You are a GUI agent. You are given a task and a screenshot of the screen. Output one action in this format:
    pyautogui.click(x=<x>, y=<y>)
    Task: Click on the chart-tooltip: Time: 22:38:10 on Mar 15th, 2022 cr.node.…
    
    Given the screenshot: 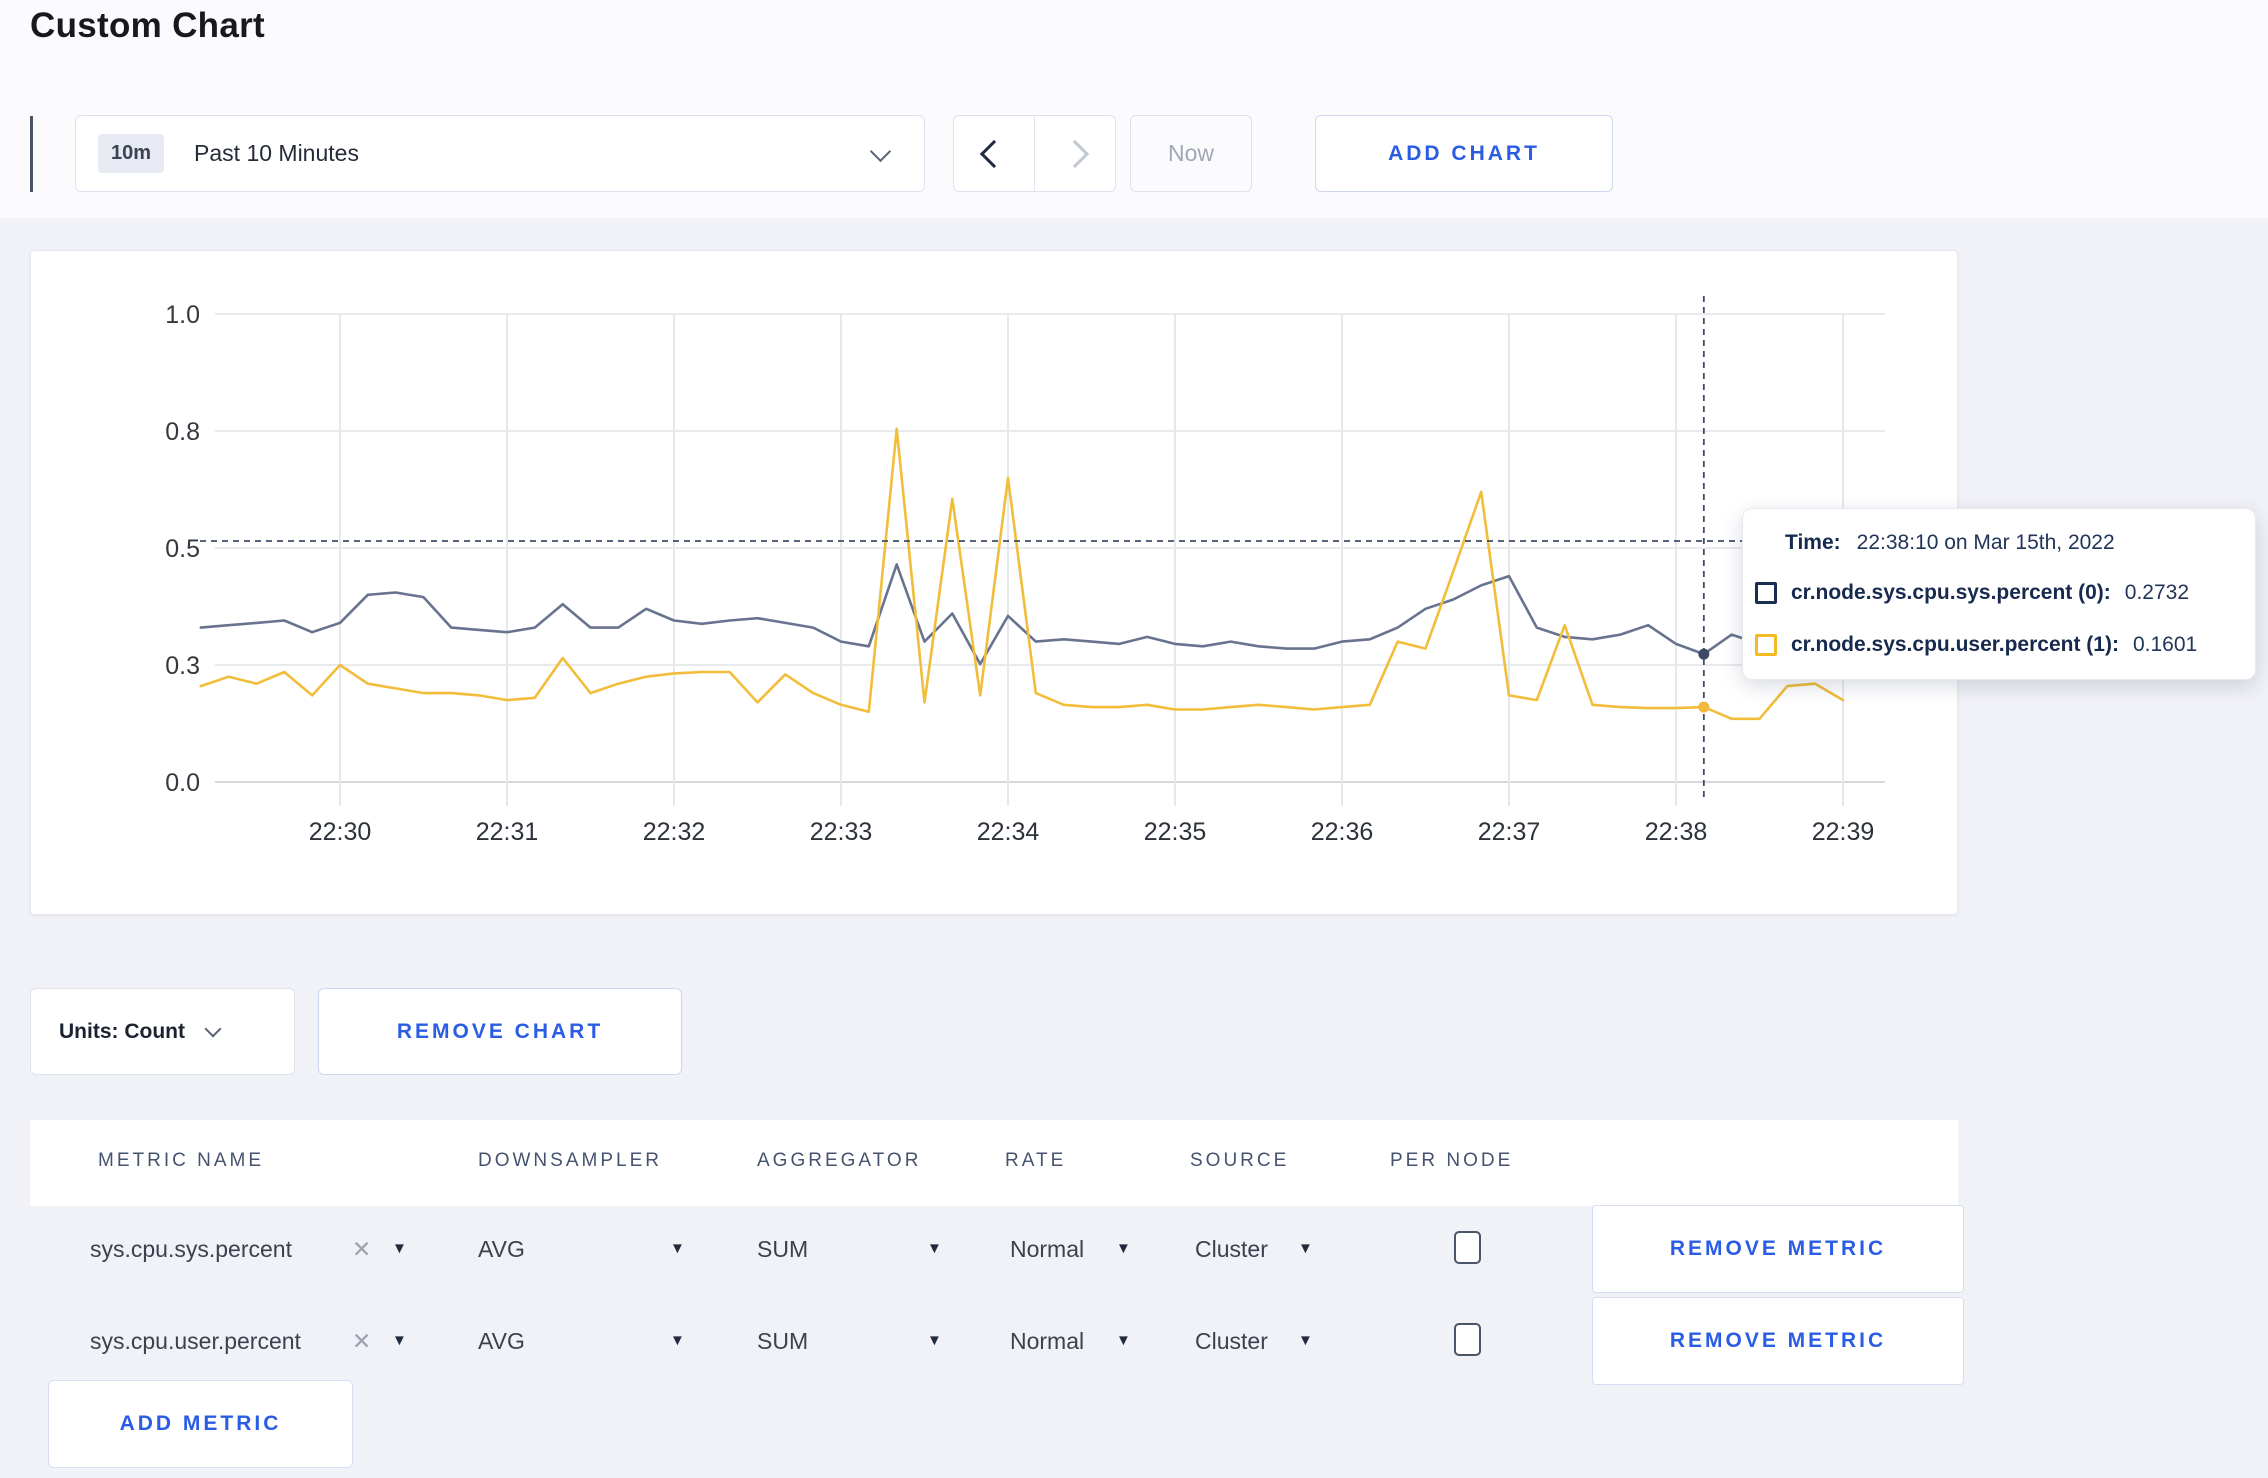 What is the action you would take?
    pyautogui.click(x=1999, y=594)
    